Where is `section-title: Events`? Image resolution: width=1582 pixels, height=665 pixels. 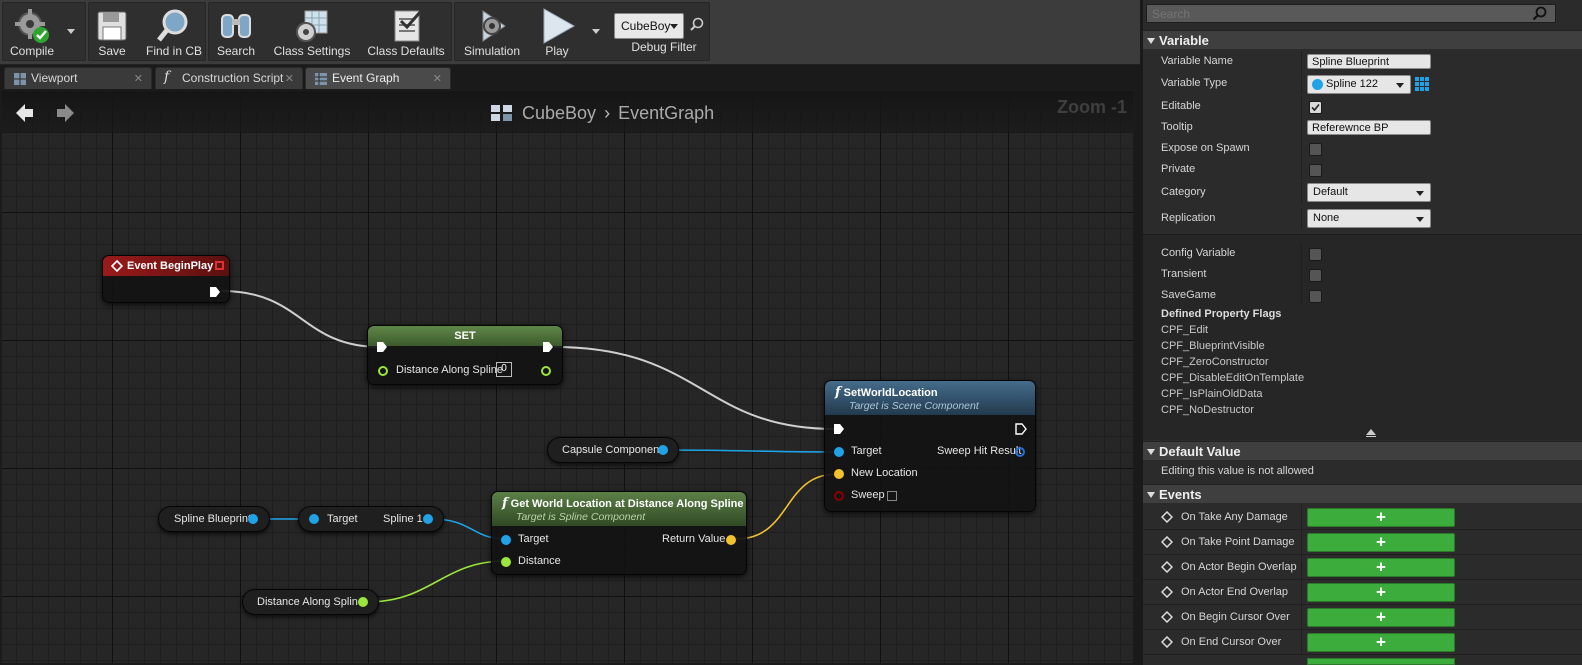
section-title: Events is located at coordinates (1180, 494).